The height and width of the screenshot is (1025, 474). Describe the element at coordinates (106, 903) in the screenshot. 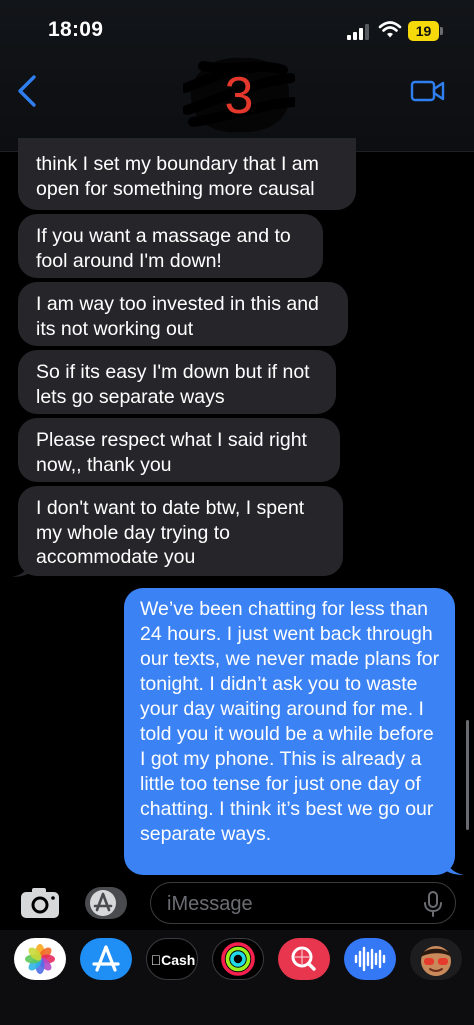

I see `app-store-apps-icon` at that location.